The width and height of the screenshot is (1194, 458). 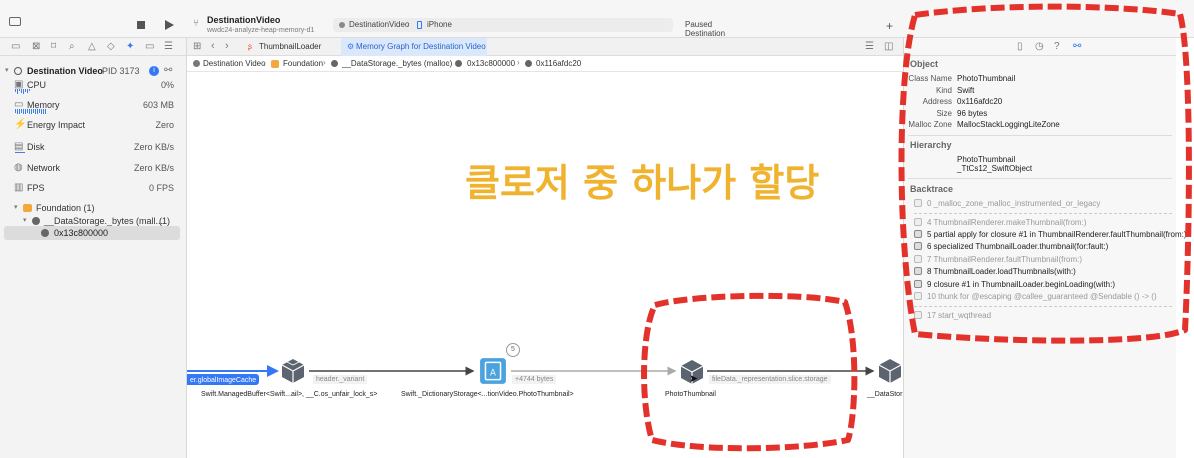 I want to click on run-button, so click(x=169, y=25).